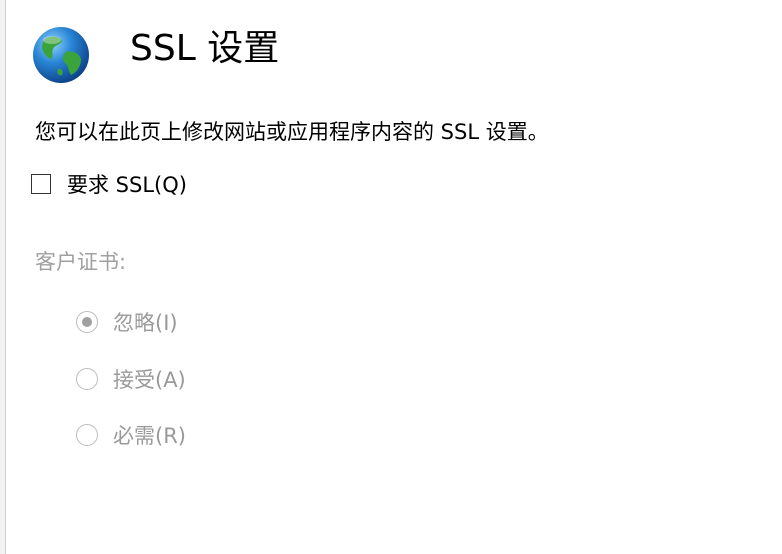  Describe the element at coordinates (292, 132) in the screenshot. I see `page-description: 您可以在此页上修改网站或应用程序内容的 SSL 设置。` at that location.